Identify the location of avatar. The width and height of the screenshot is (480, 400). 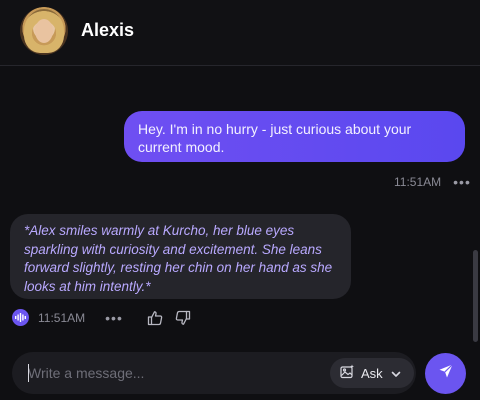
(44, 31).